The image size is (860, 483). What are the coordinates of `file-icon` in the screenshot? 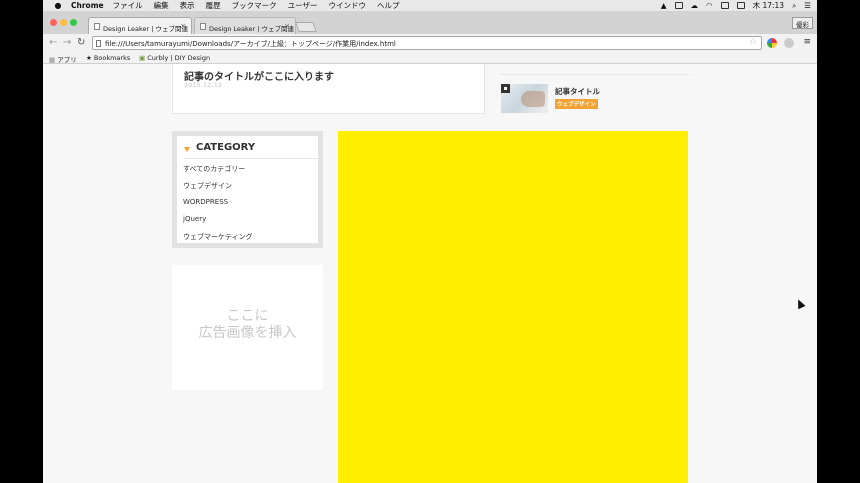 It's located at (98, 43).